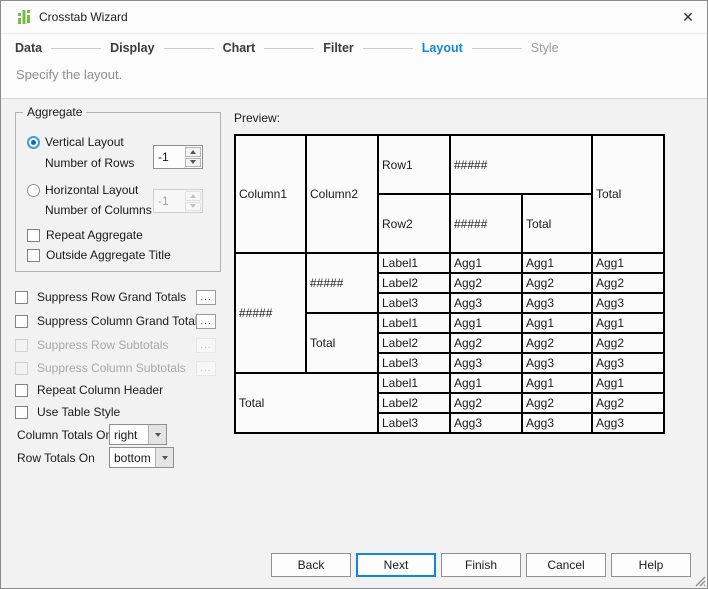  I want to click on window-title: Crosstab Wizard, so click(83, 17).